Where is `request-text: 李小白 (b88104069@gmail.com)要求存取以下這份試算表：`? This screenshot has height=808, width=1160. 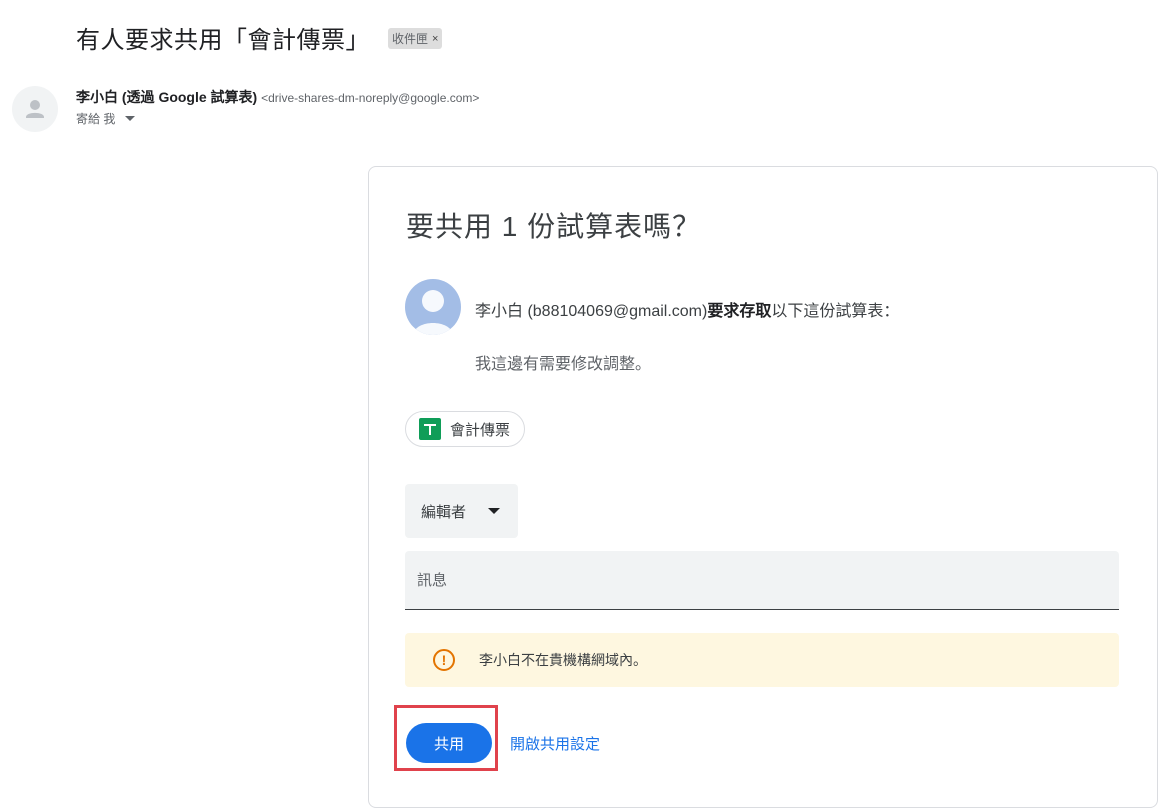
request-text: 李小白 (b88104069@gmail.com)要求存取以下這份試算表： is located at coordinates (687, 309).